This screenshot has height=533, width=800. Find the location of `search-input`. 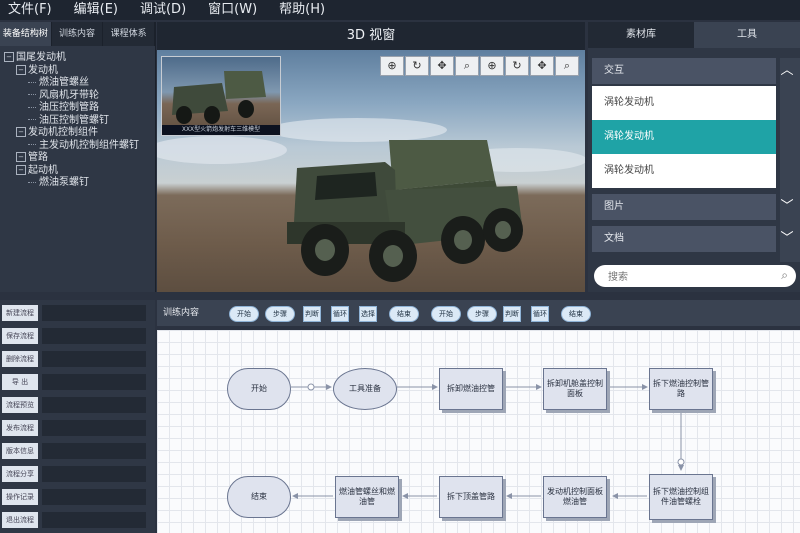

search-input is located at coordinates (693, 277).